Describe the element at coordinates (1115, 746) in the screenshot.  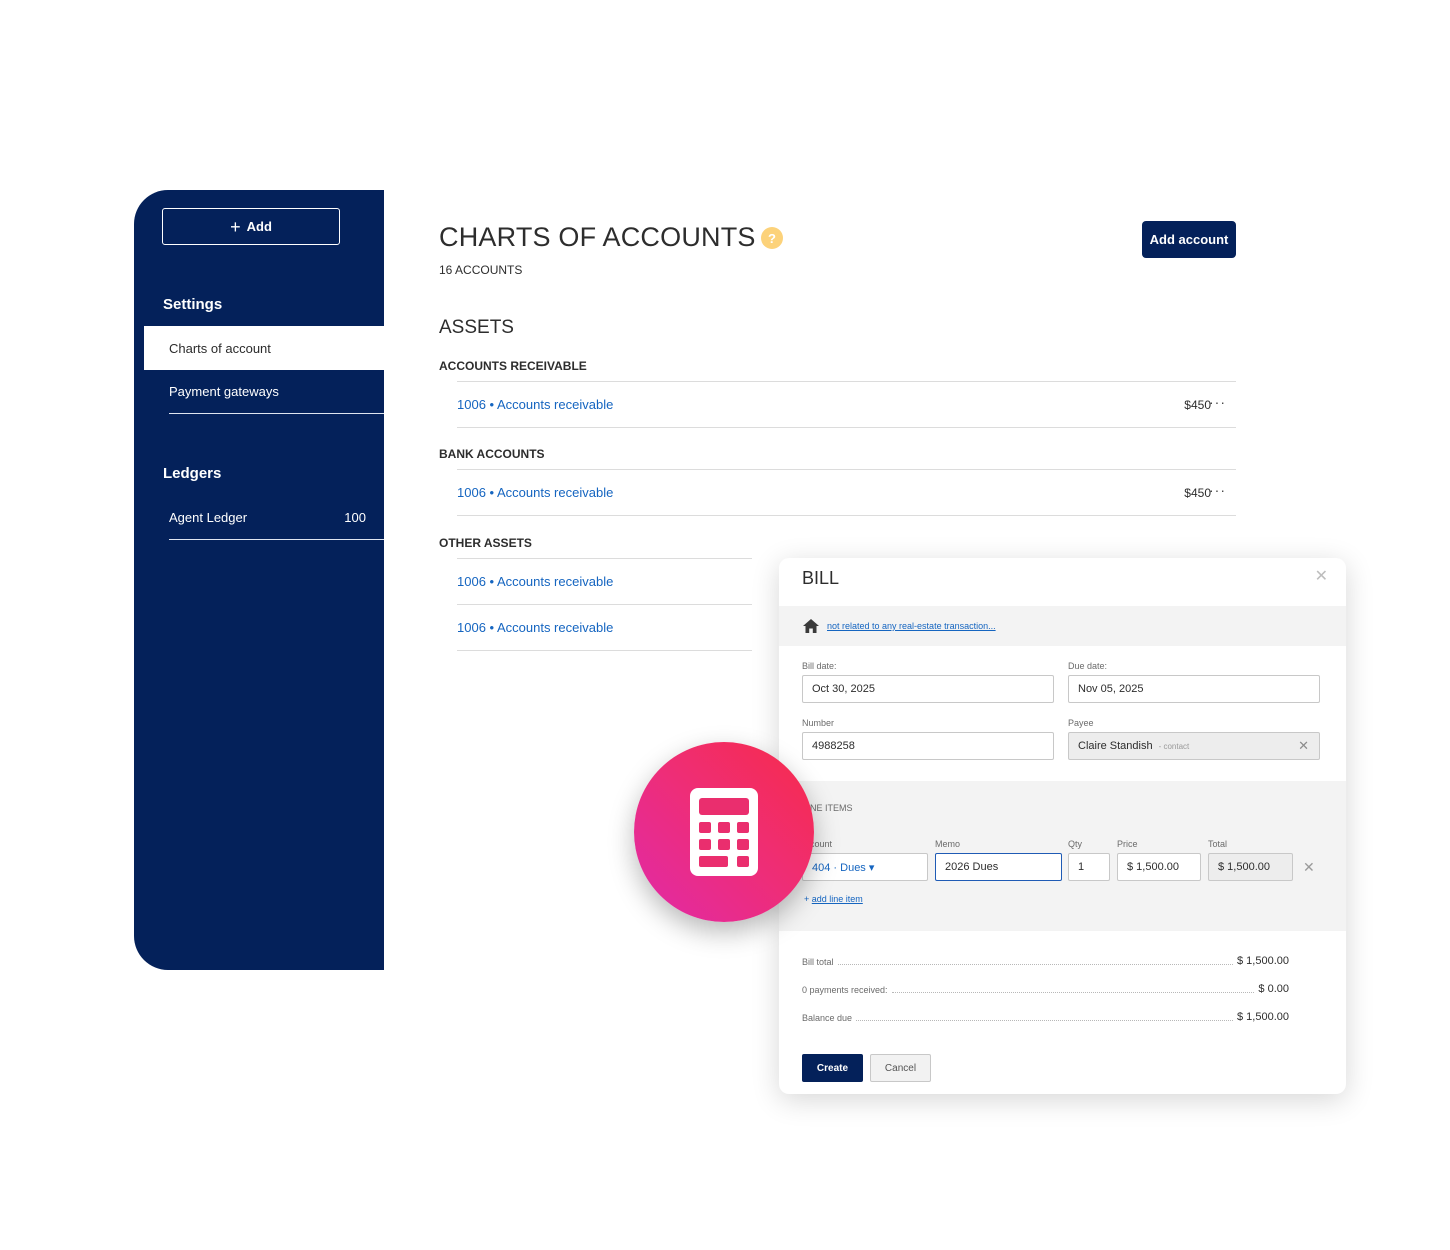
I see `payee-name: Claire Standish` at that location.